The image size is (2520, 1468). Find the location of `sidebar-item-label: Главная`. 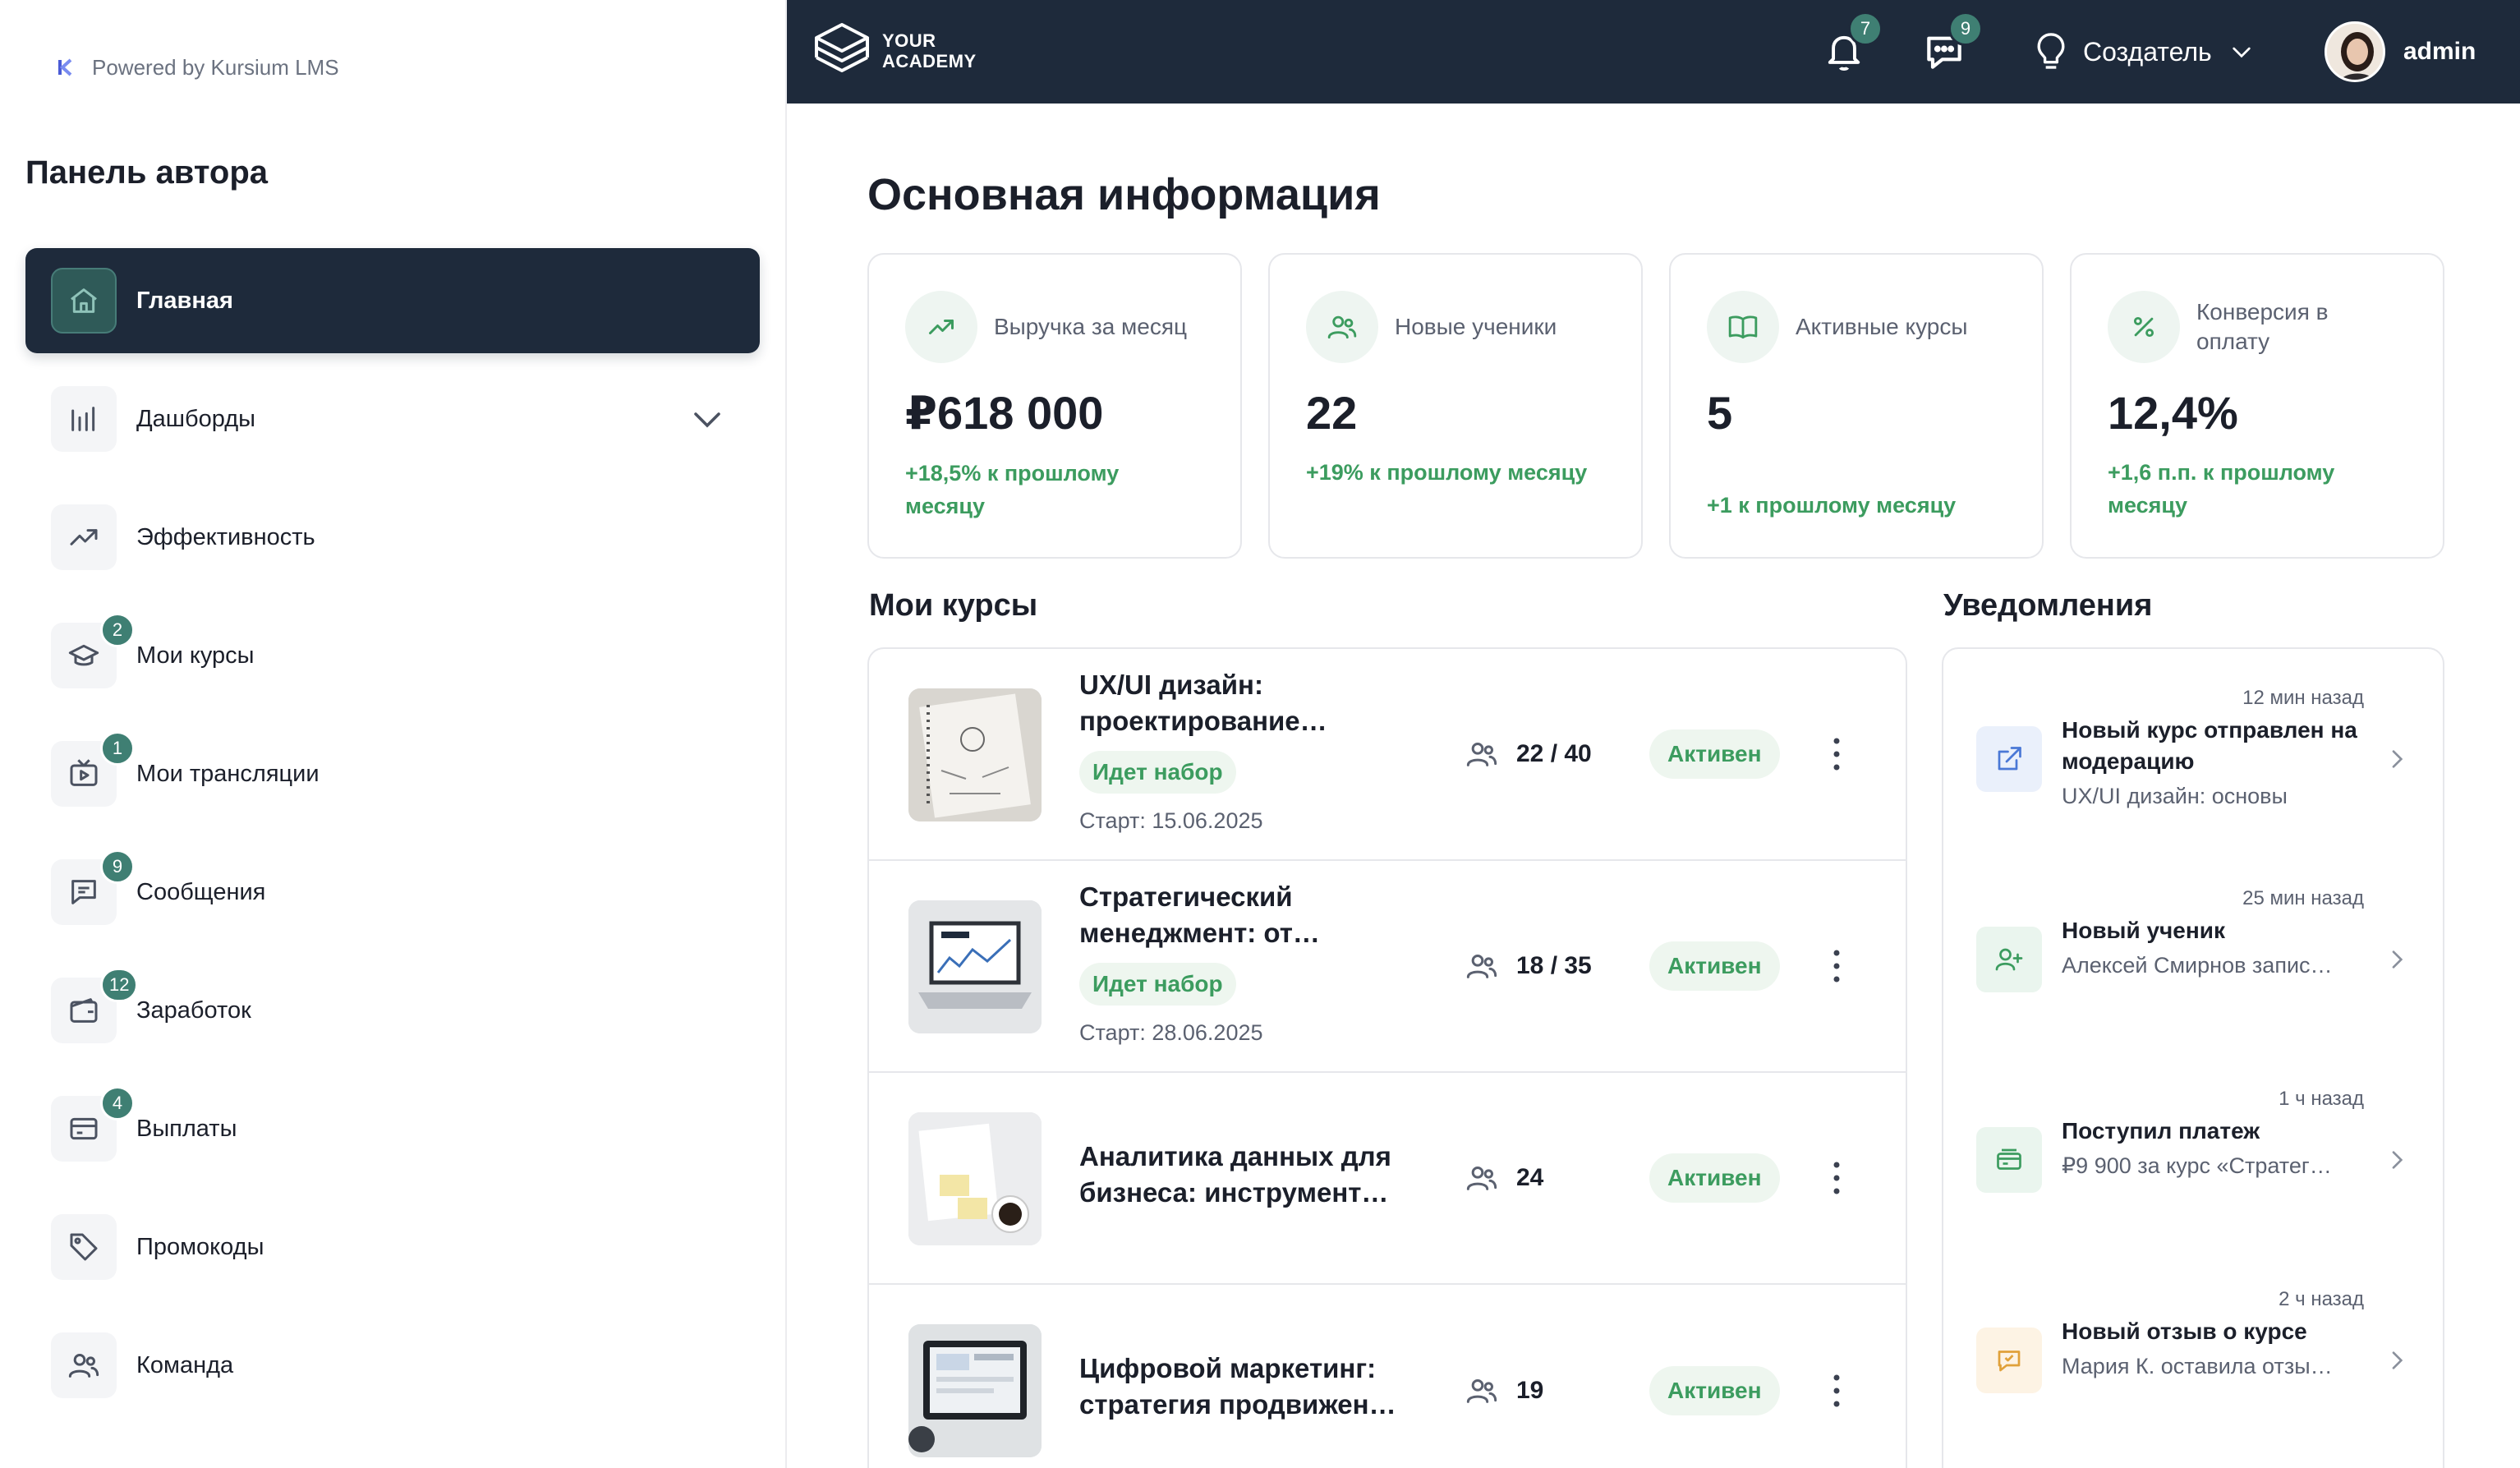

sidebar-item-label: Главная is located at coordinates (184, 300).